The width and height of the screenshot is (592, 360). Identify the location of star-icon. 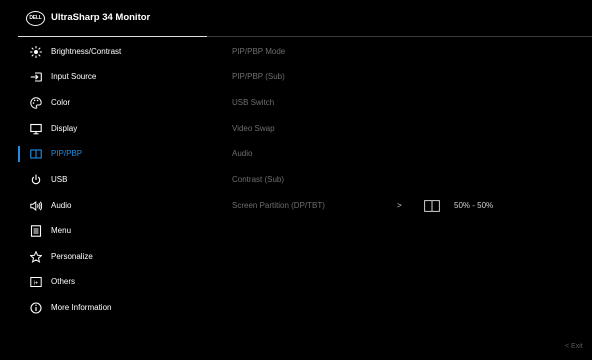
(36, 257).